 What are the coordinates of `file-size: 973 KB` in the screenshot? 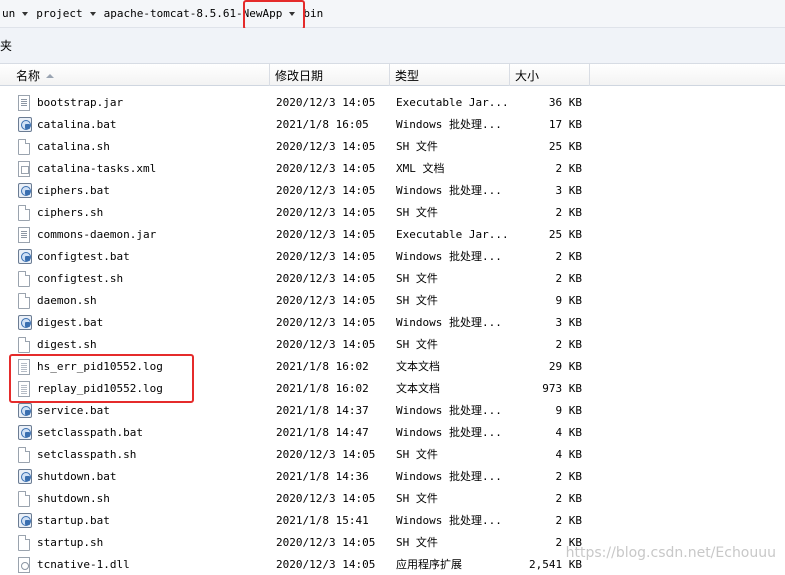 It's located at (562, 388).